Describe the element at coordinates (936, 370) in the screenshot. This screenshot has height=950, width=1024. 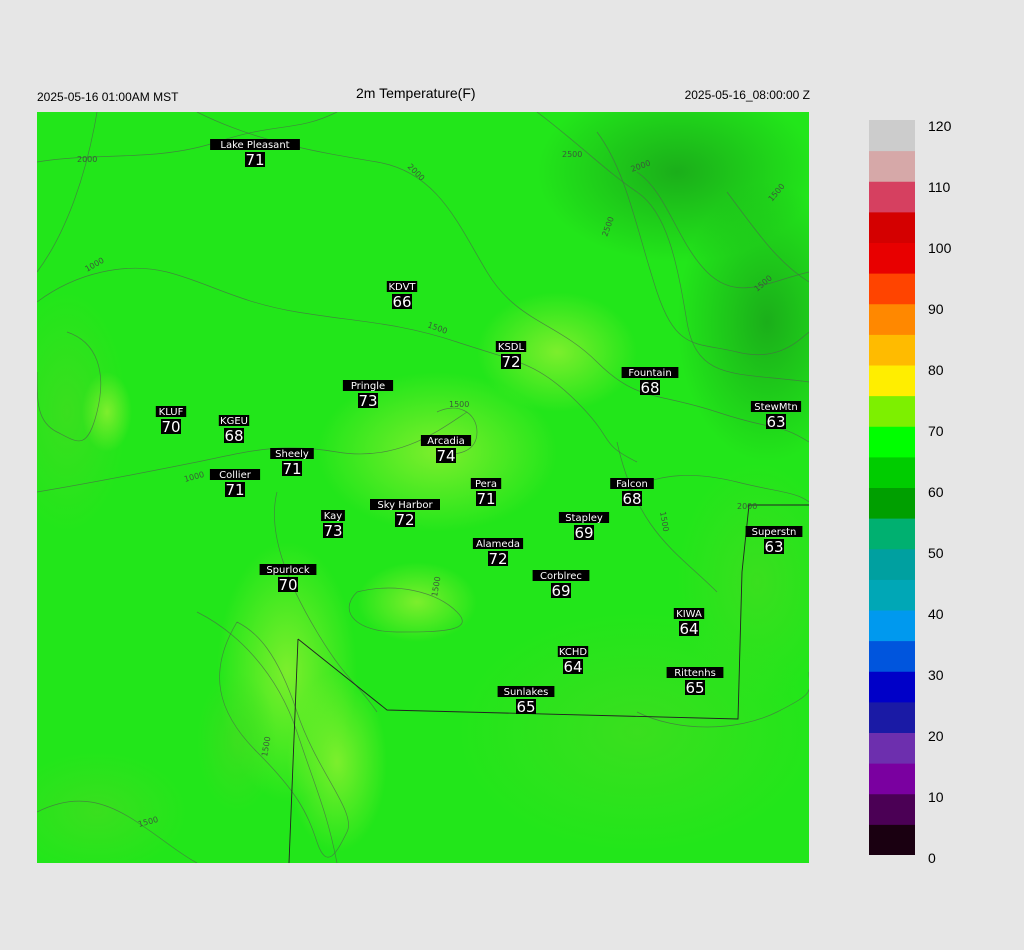
I see `colorbar-tick-label: 80` at that location.